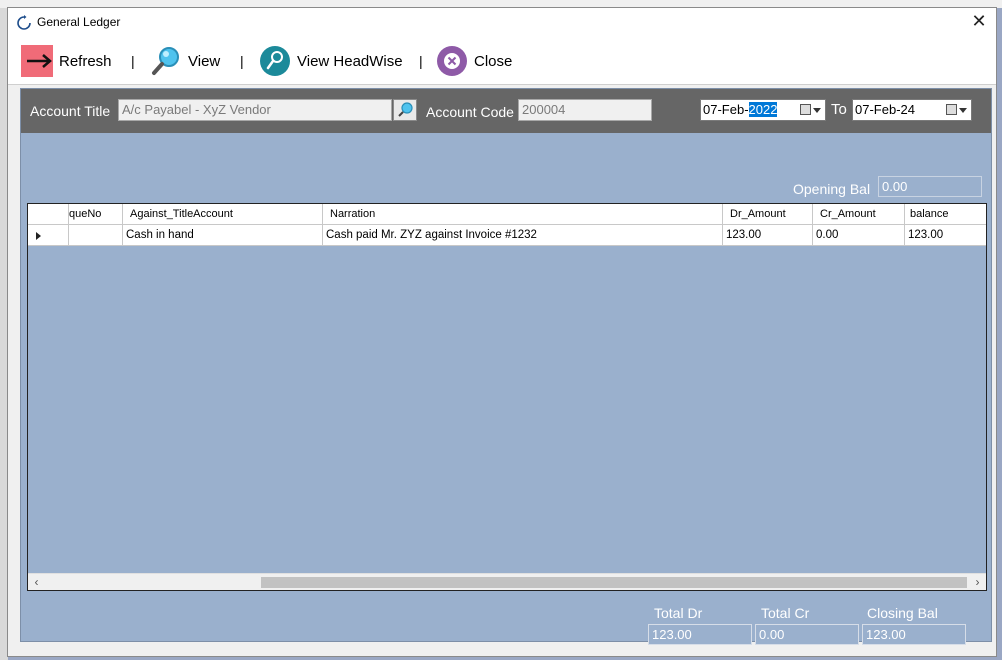  I want to click on search-circle-icon, so click(275, 61).